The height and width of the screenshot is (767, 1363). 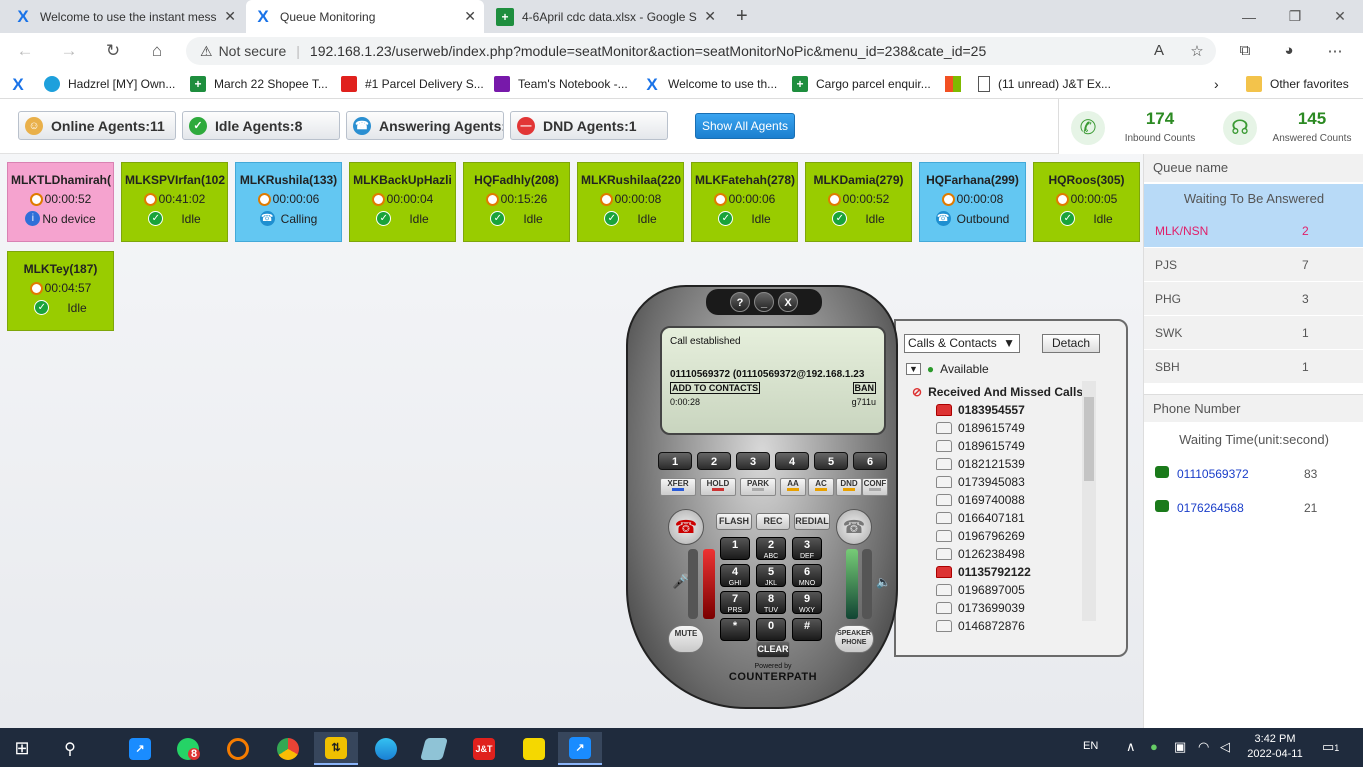 I want to click on taskbar-app-5: ⇅, so click(x=336, y=748).